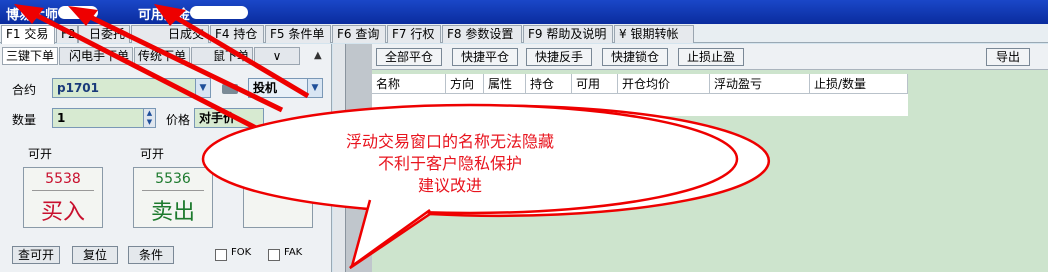  I want to click on arrow-to-title-icon, so click(176, 59).